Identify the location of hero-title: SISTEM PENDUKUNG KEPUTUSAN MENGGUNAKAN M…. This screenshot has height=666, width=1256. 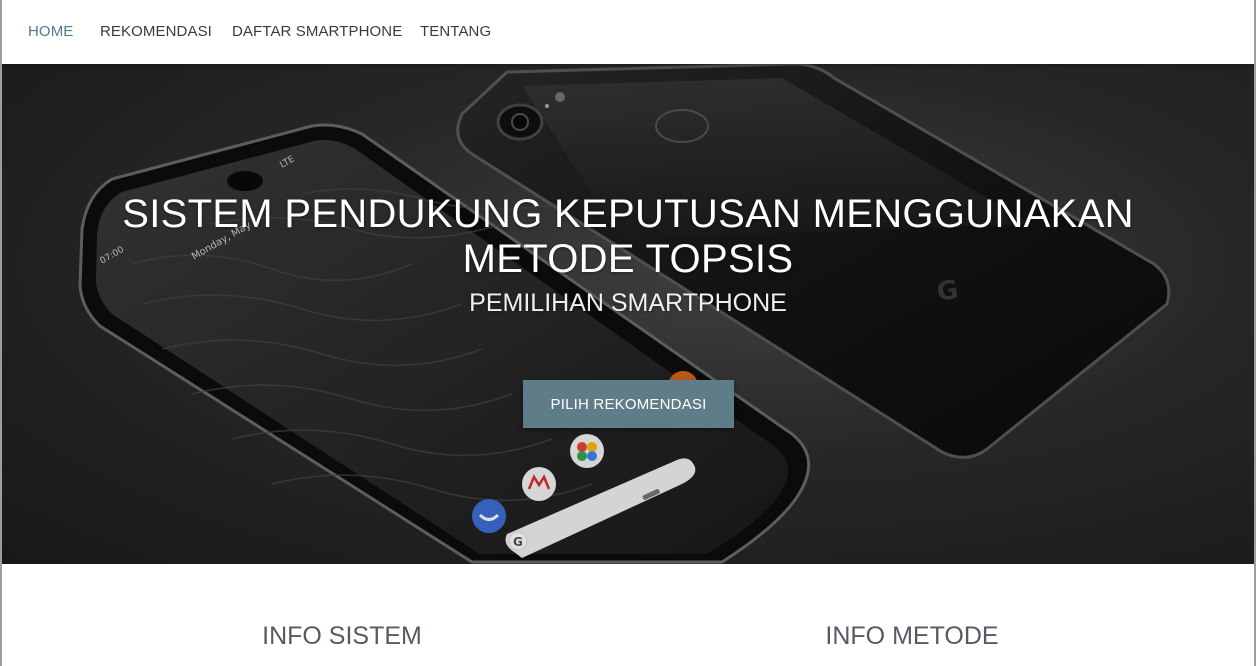
(628, 236).